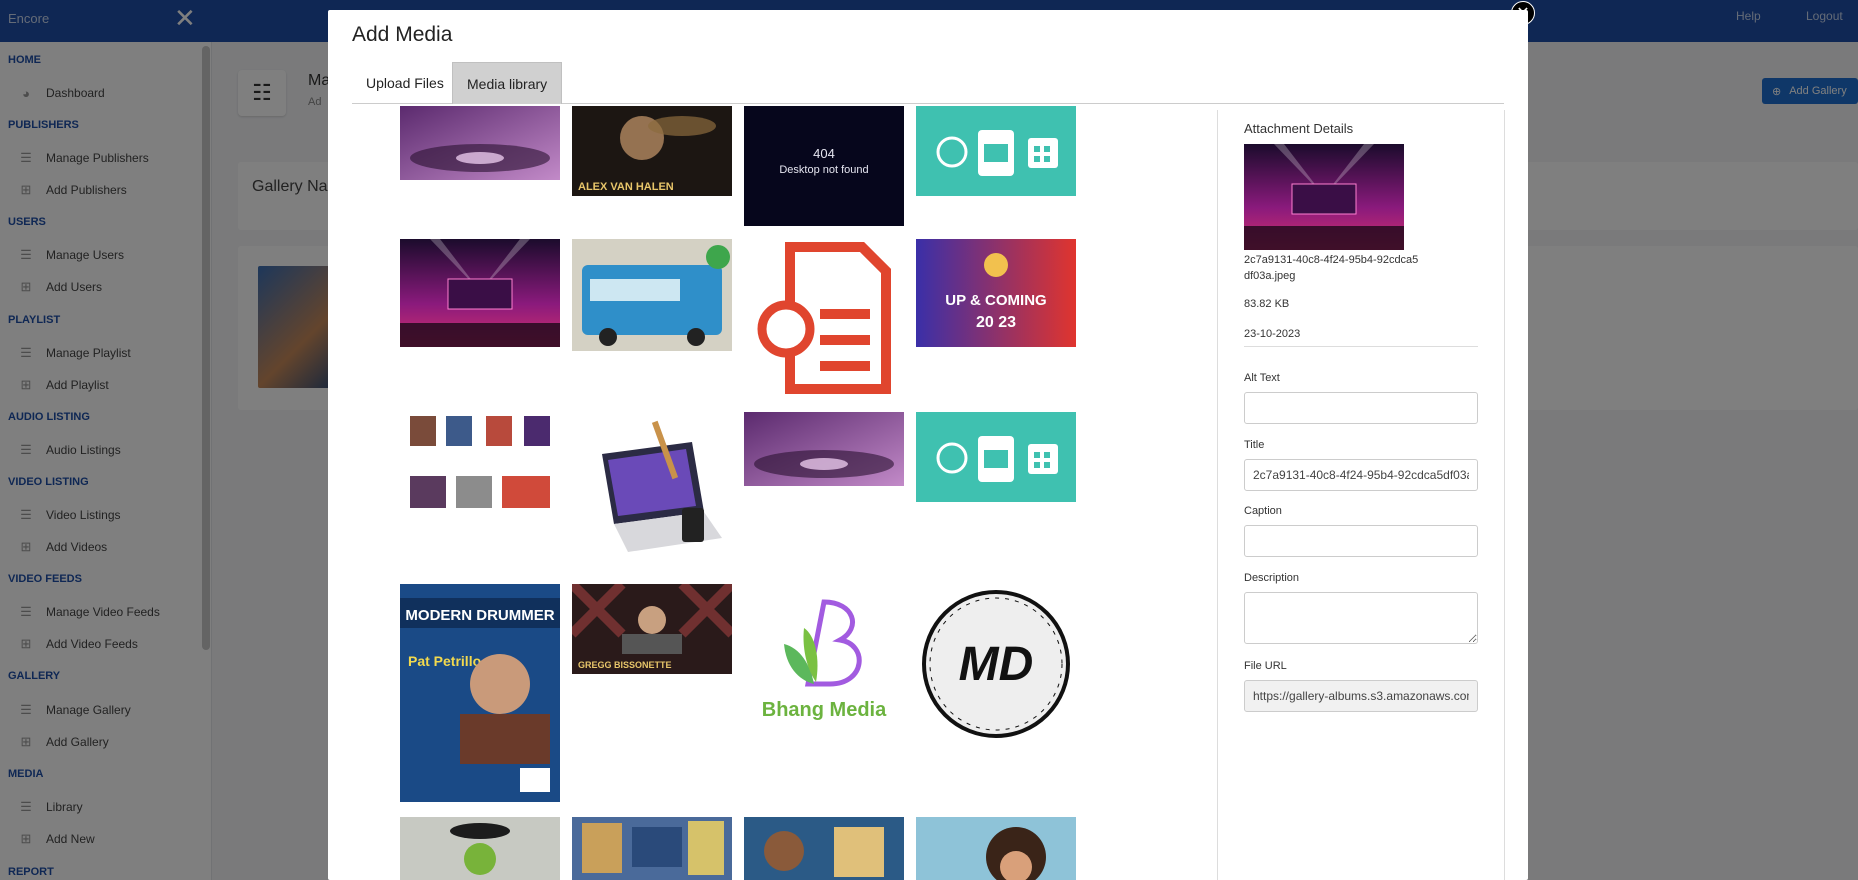  Describe the element at coordinates (1272, 578) in the screenshot. I see `description-label: Description` at that location.